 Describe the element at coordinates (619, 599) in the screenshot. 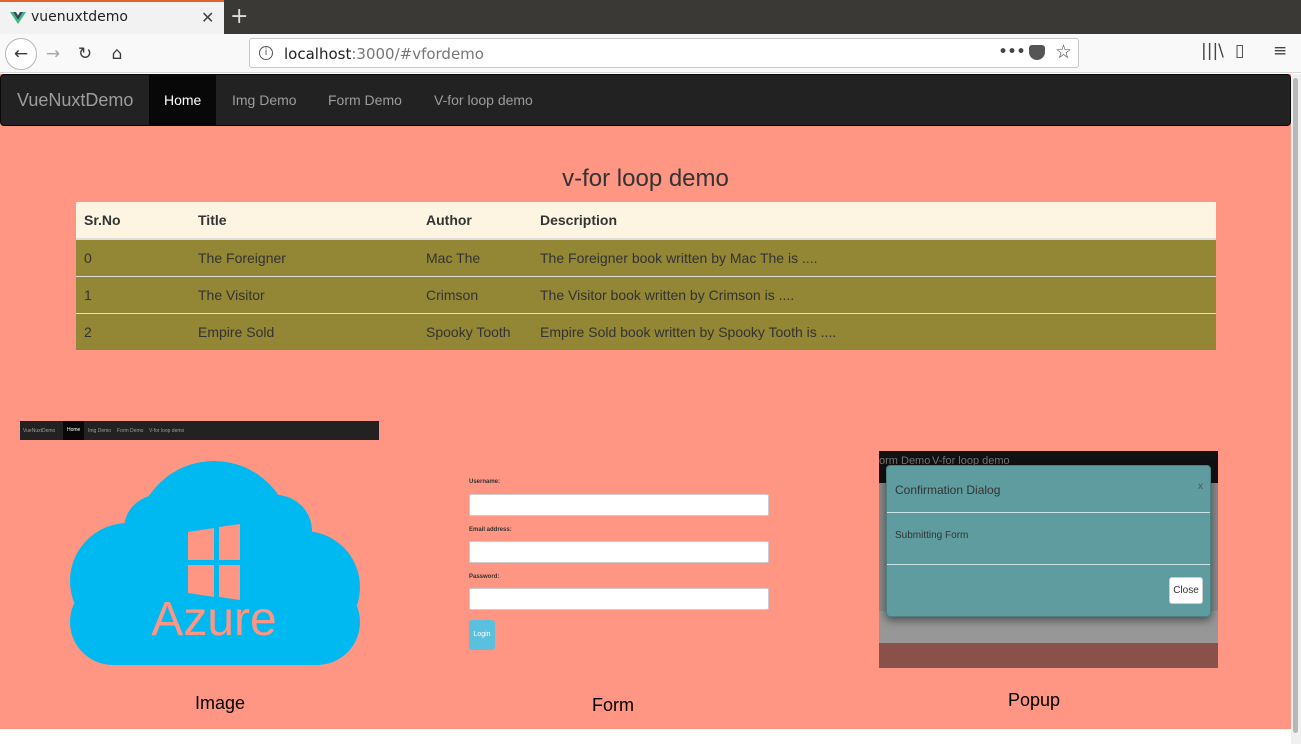

I see `password-field` at that location.